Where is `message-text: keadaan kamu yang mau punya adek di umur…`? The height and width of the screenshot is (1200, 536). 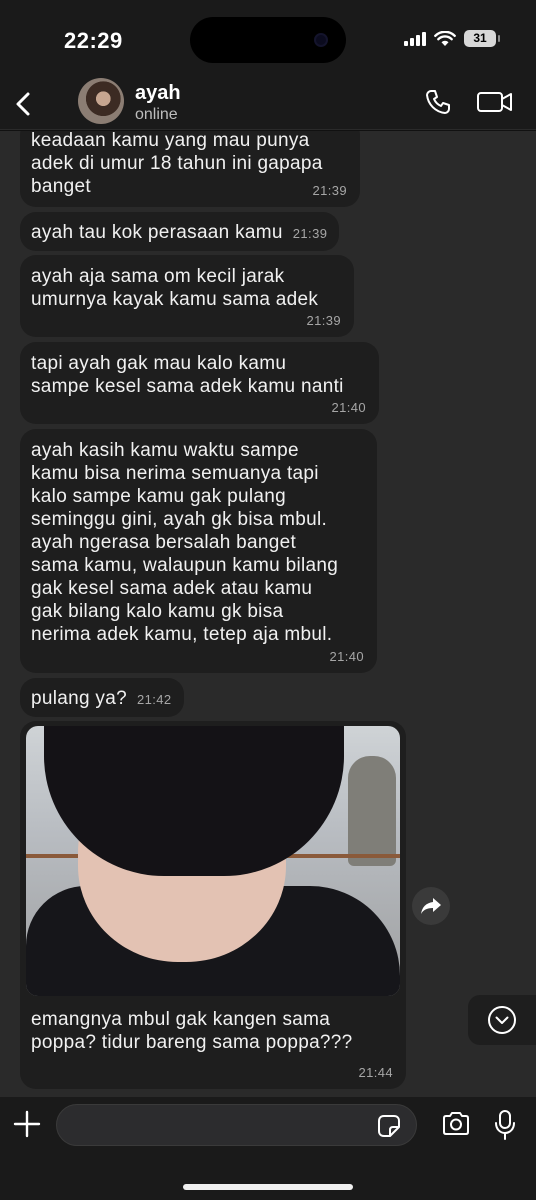 message-text: keadaan kamu yang mau punya adek di umur… is located at coordinates (177, 164).